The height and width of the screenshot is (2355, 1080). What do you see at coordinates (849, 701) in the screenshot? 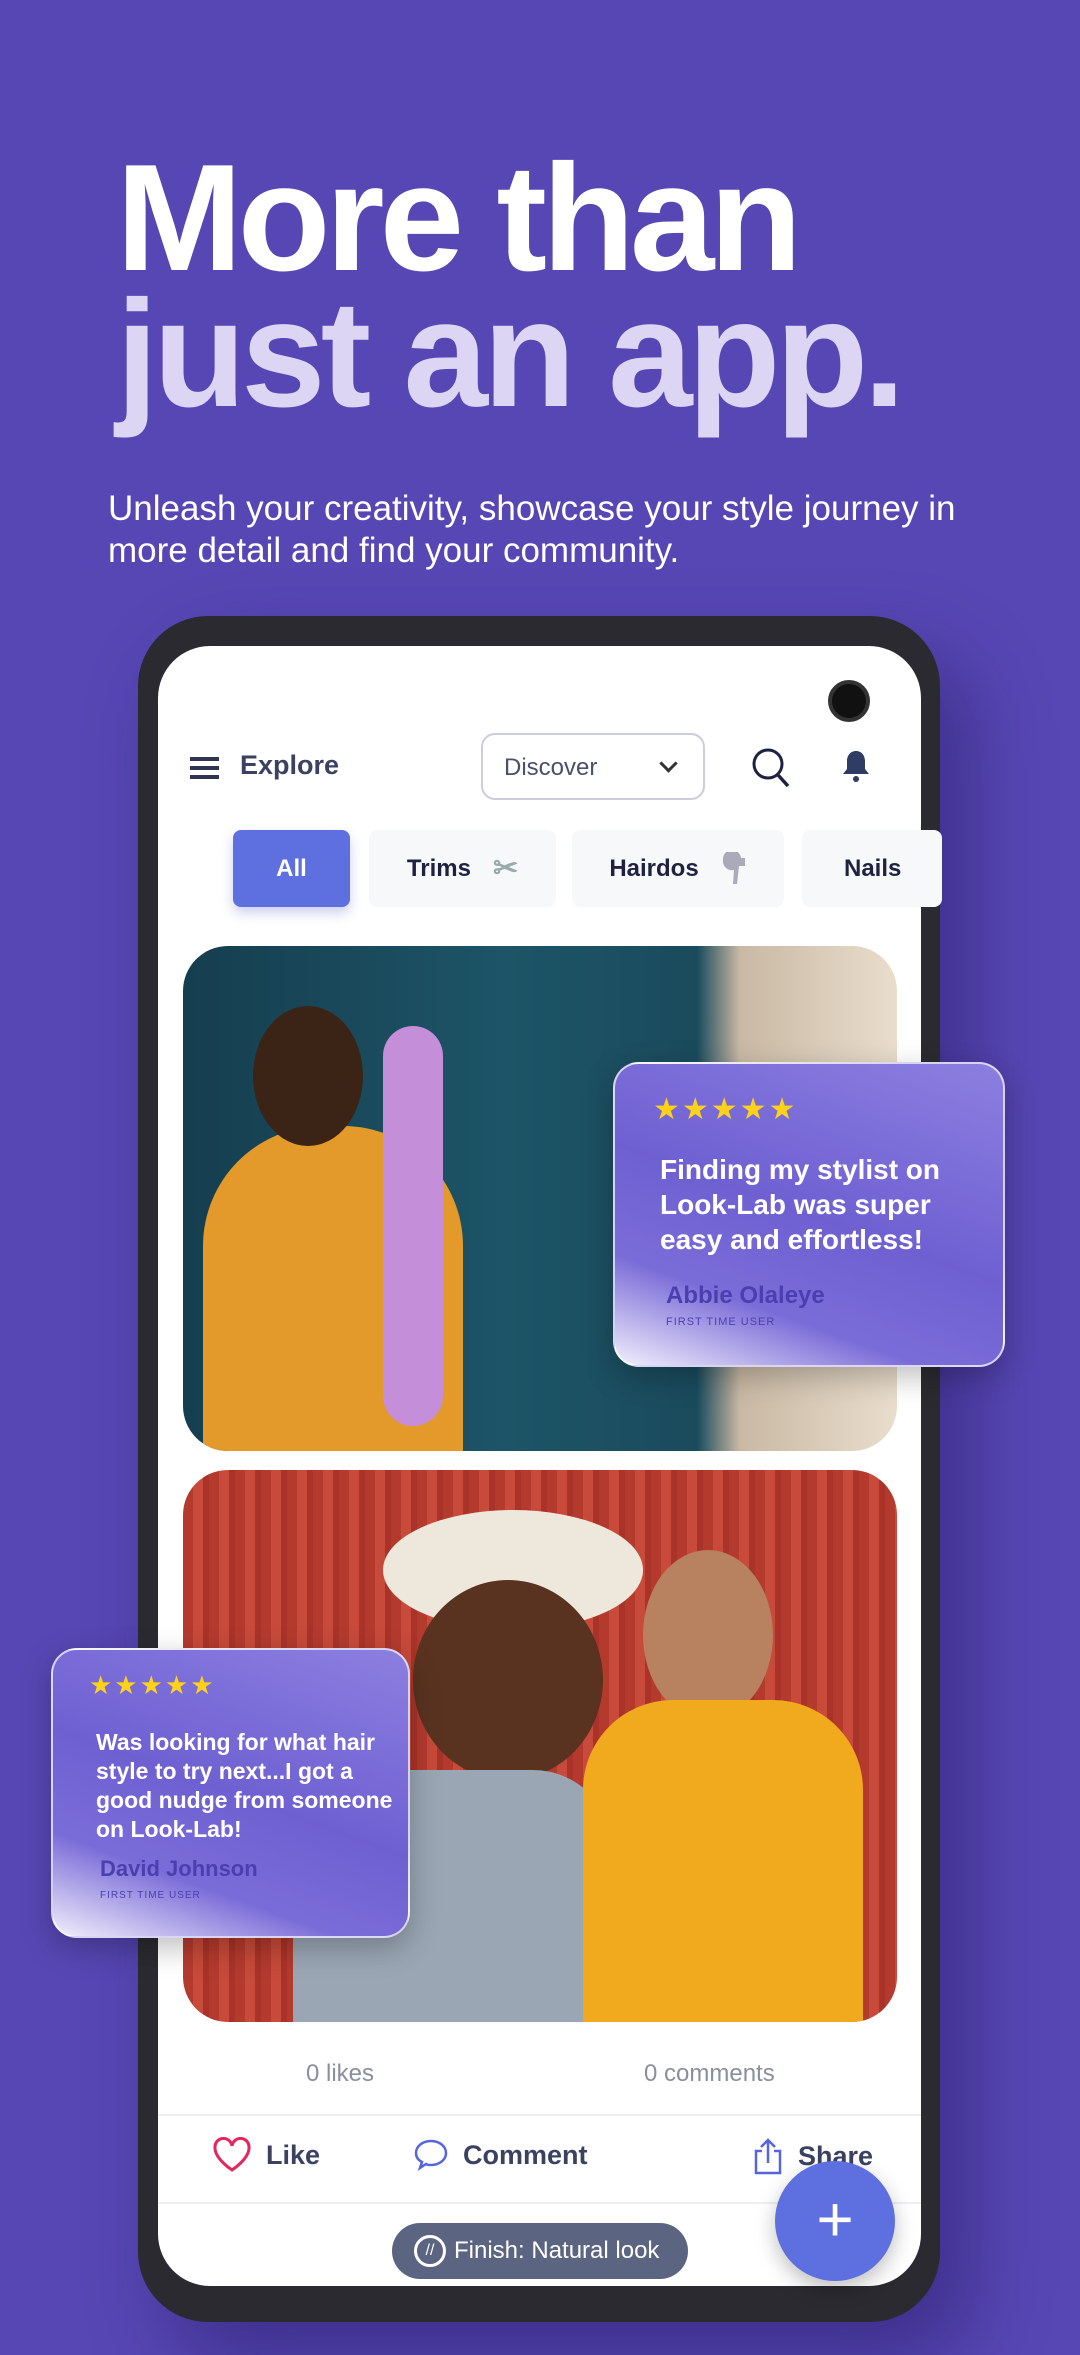
I see `camera-icon` at bounding box center [849, 701].